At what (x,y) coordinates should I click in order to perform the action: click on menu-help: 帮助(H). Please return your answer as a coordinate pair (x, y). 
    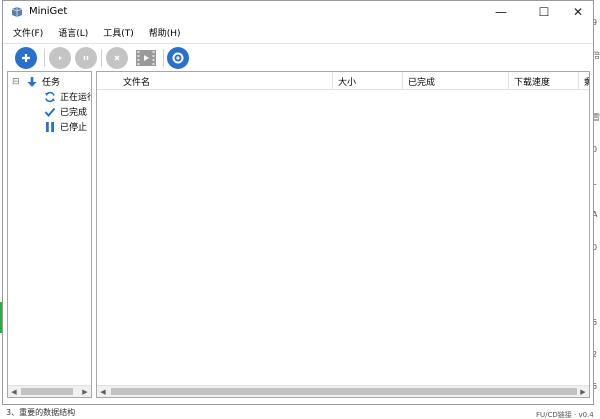
    Looking at the image, I should click on (165, 32).